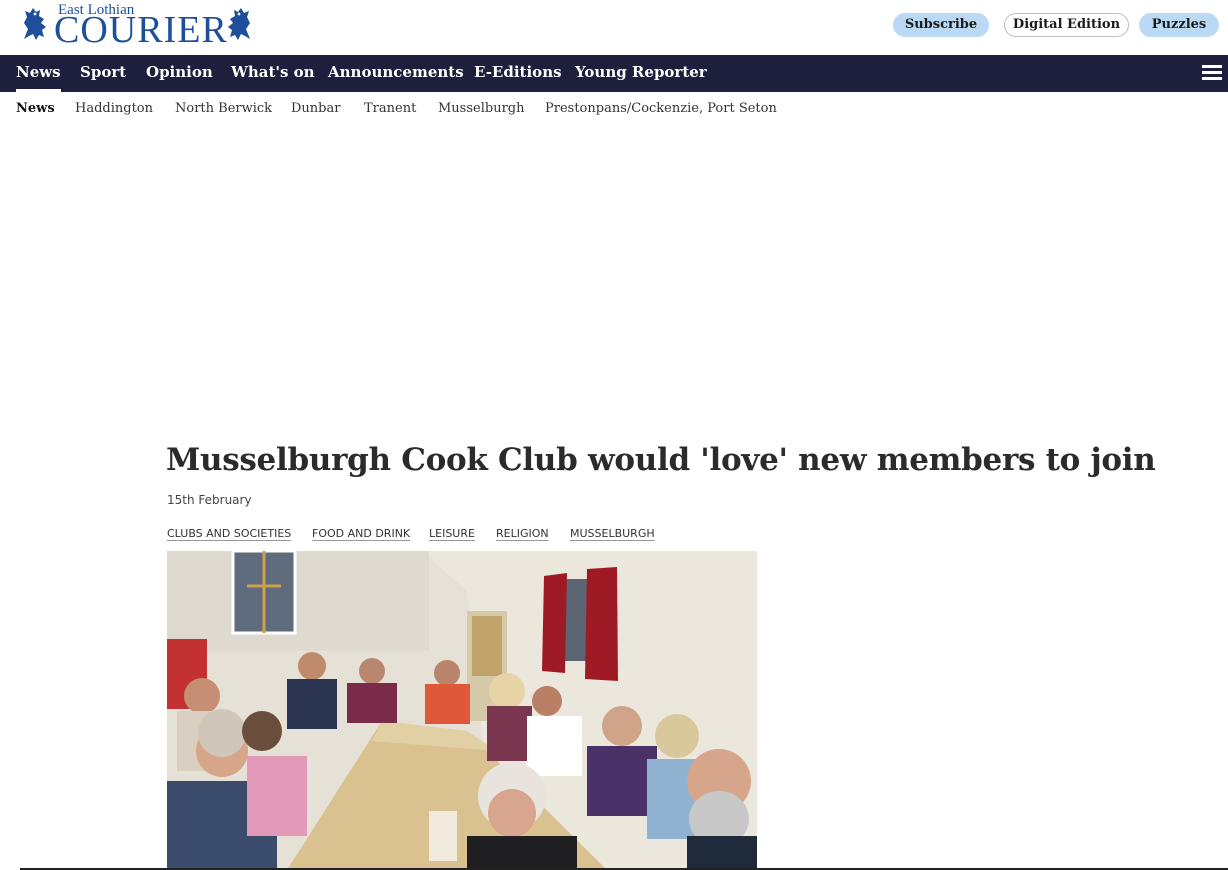  What do you see at coordinates (114, 108) in the screenshot?
I see `subnav-item-haddington: Haddington` at bounding box center [114, 108].